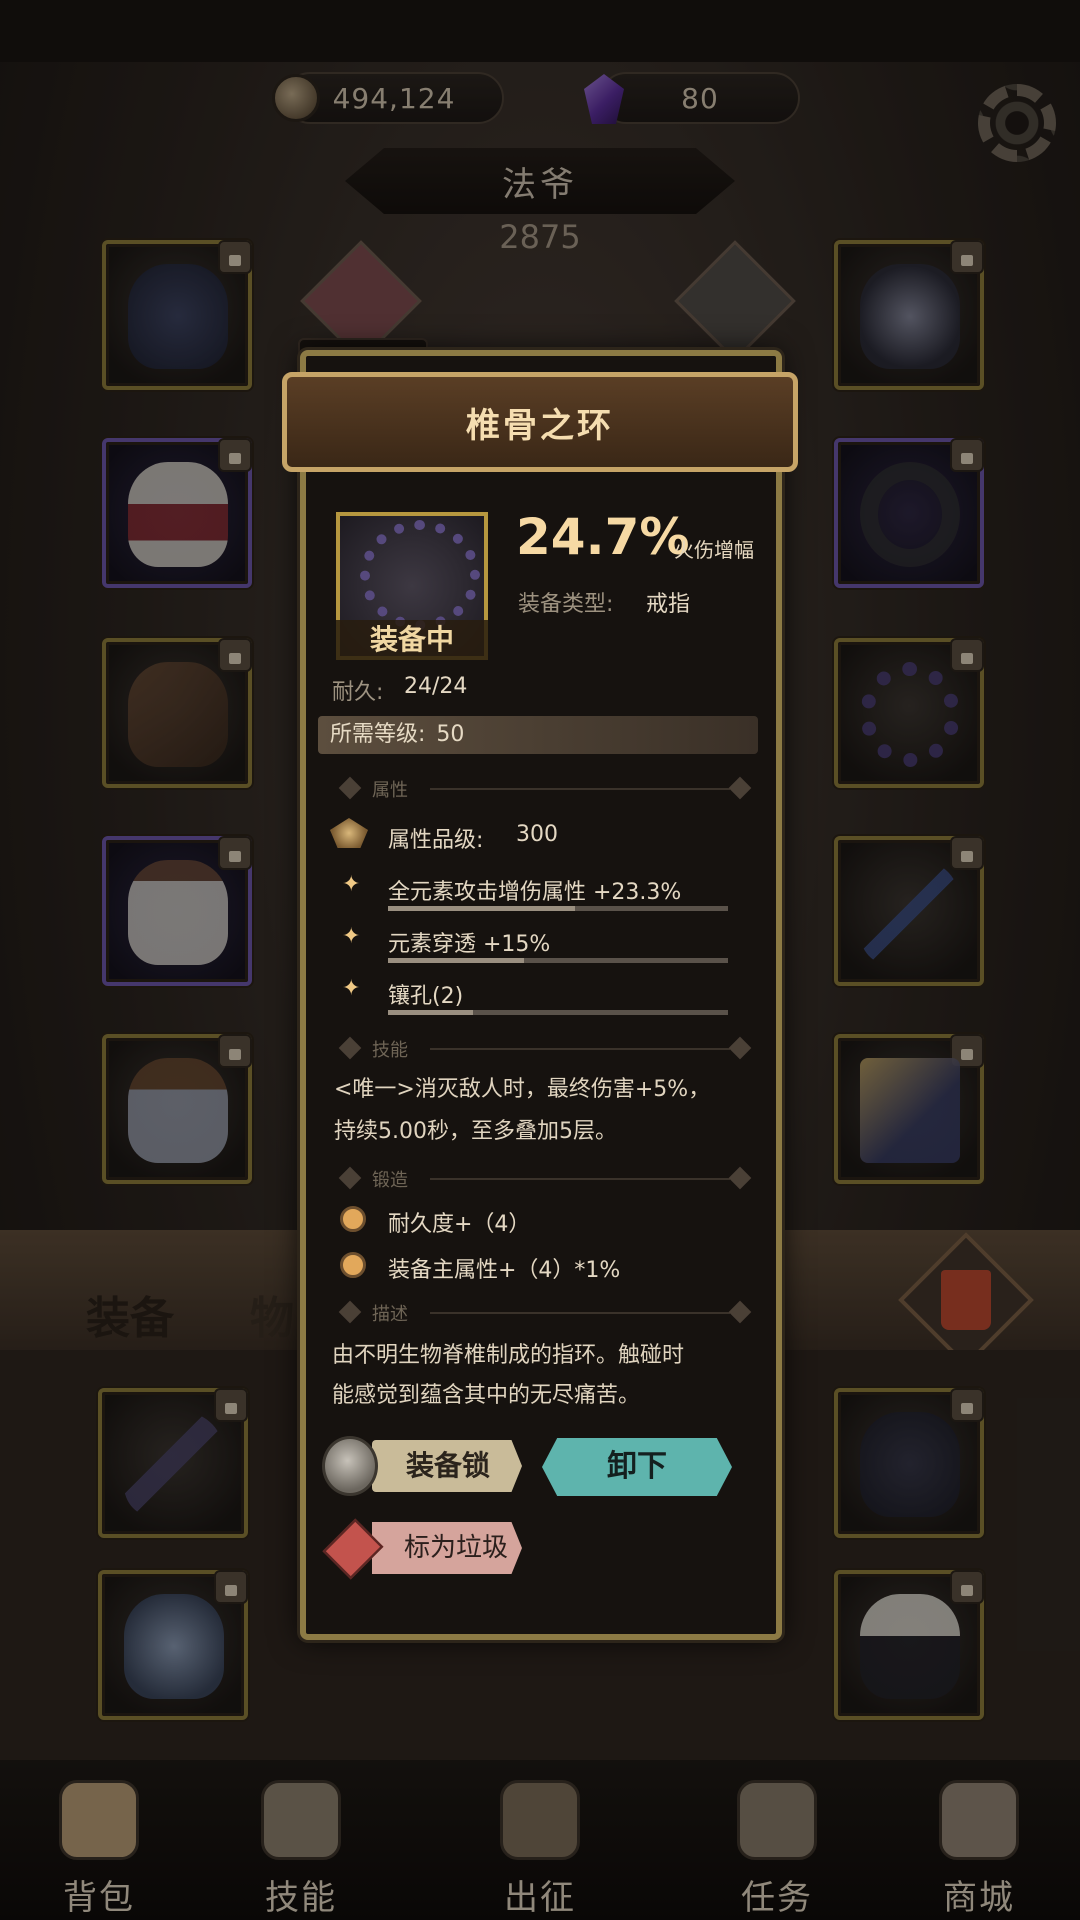 This screenshot has height=1920, width=1080. I want to click on unequip-label: 卸下, so click(637, 1466).